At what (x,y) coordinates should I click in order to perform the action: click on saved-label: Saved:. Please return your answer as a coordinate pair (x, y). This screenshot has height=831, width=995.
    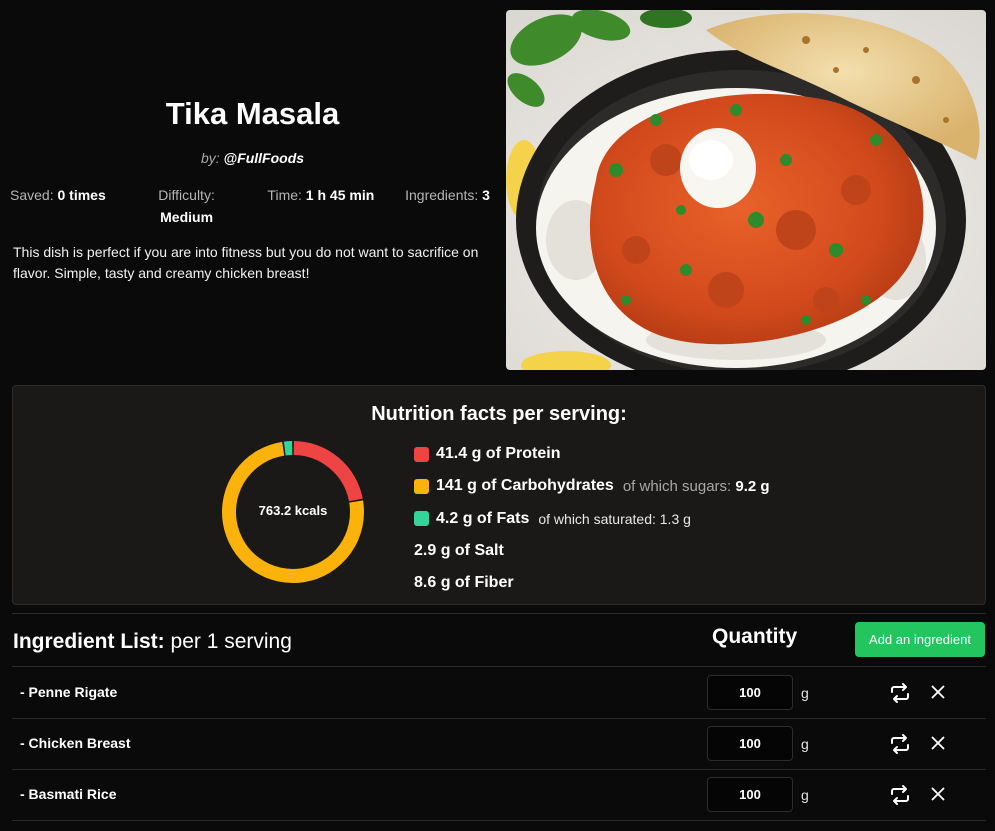
    Looking at the image, I should click on (32, 195).